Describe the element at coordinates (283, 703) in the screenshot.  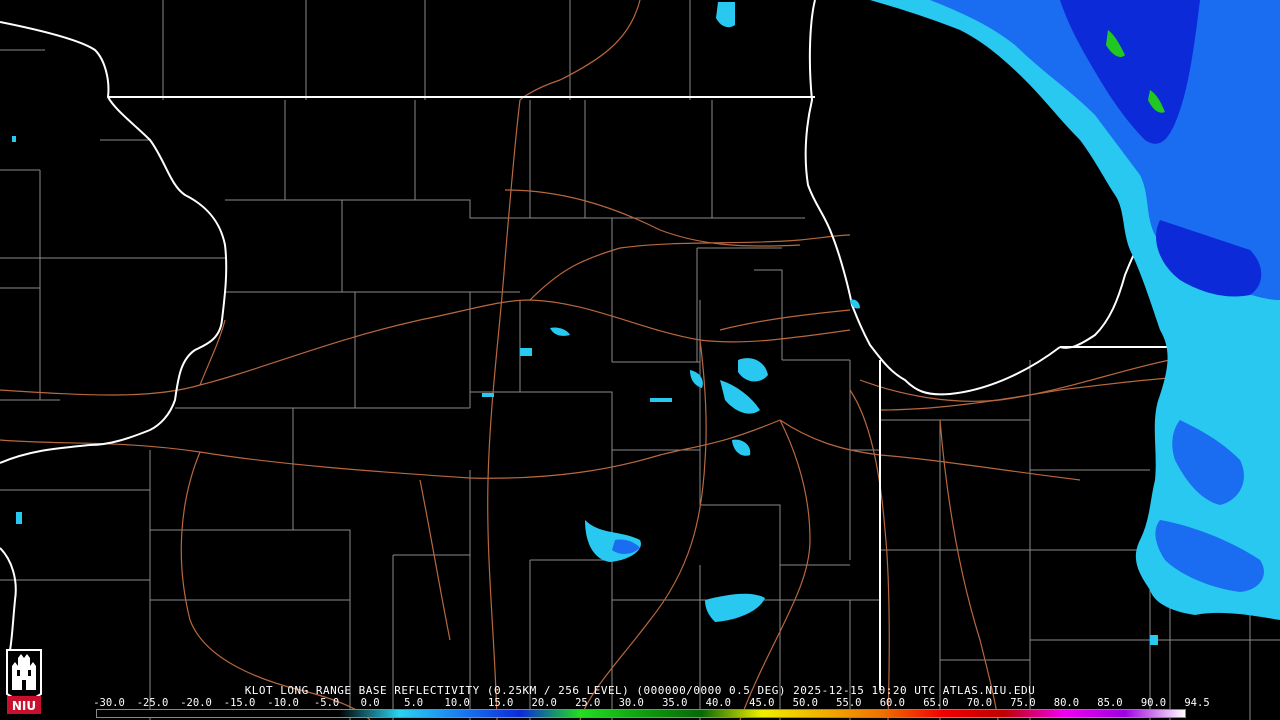
I see `scale-tick-label: -10.0` at that location.